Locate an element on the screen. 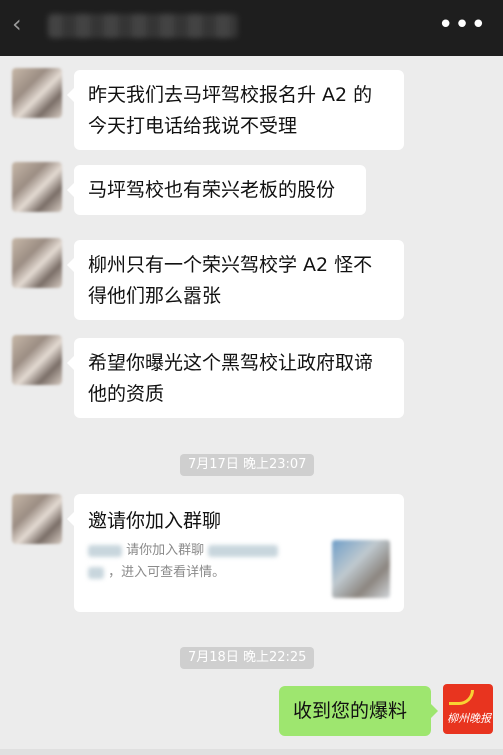 This screenshot has height=755, width=503. message-text-line: 得他们那么嚣张 is located at coordinates (155, 296).